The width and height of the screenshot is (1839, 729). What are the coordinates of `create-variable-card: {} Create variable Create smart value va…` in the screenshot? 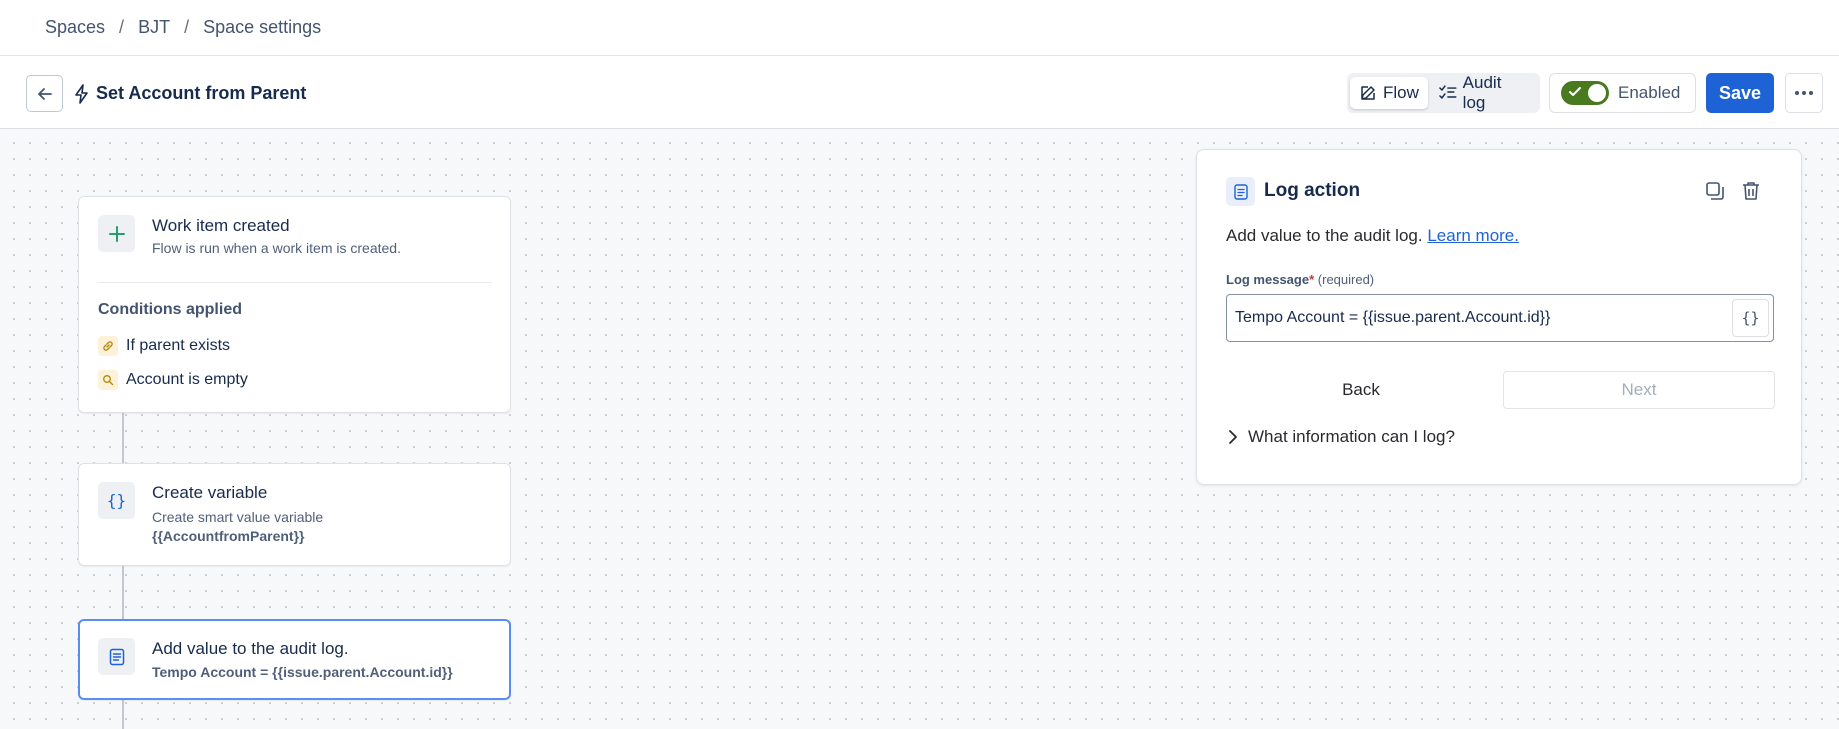 It's located at (294, 514).